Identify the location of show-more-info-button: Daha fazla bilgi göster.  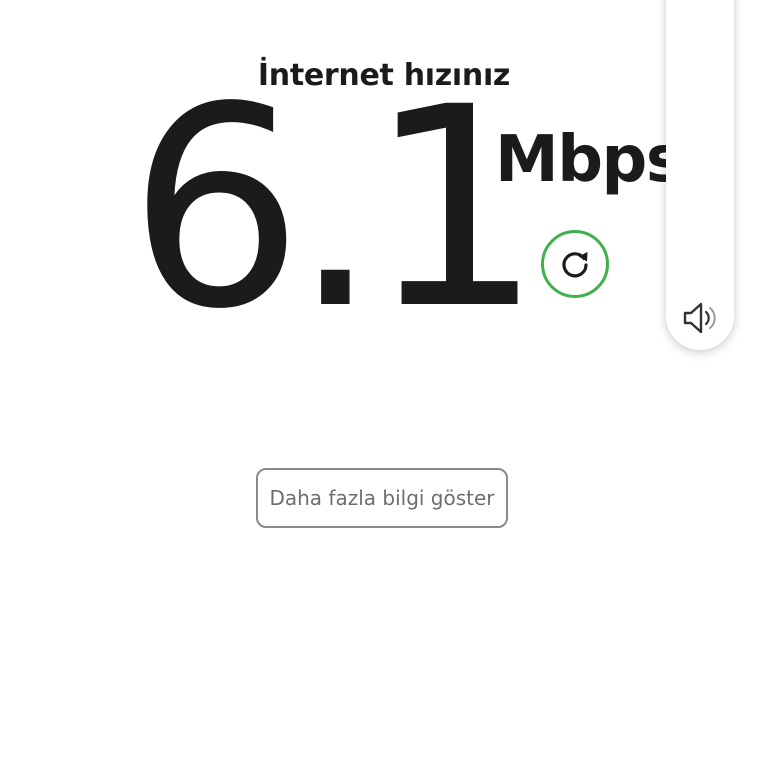
(382, 498).